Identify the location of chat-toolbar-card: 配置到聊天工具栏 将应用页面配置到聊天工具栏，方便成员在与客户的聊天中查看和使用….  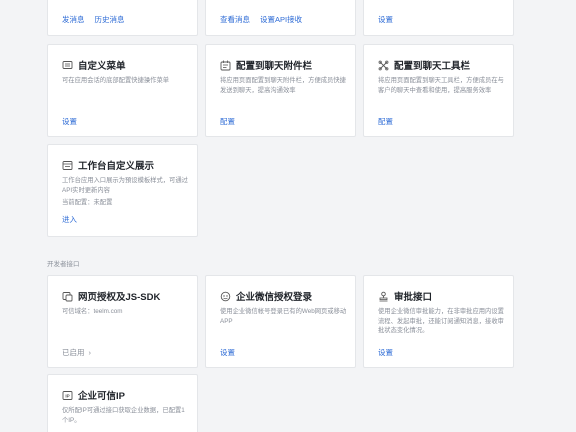
(438, 90).